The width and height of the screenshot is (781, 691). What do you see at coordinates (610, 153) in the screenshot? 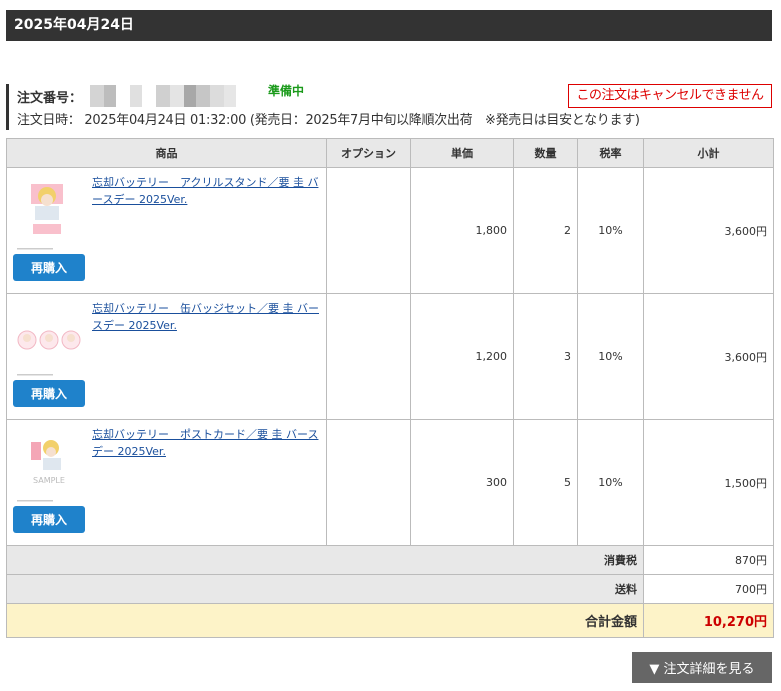
I see `header-tax-rate: 税率` at bounding box center [610, 153].